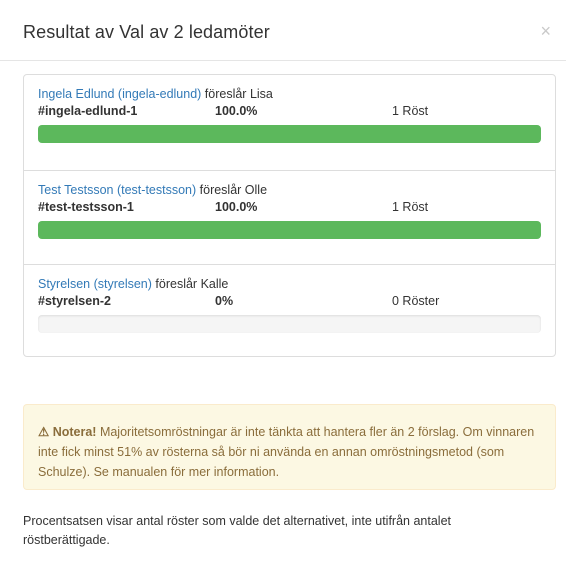  What do you see at coordinates (74, 432) in the screenshot?
I see `alert-heading: Notera!` at bounding box center [74, 432].